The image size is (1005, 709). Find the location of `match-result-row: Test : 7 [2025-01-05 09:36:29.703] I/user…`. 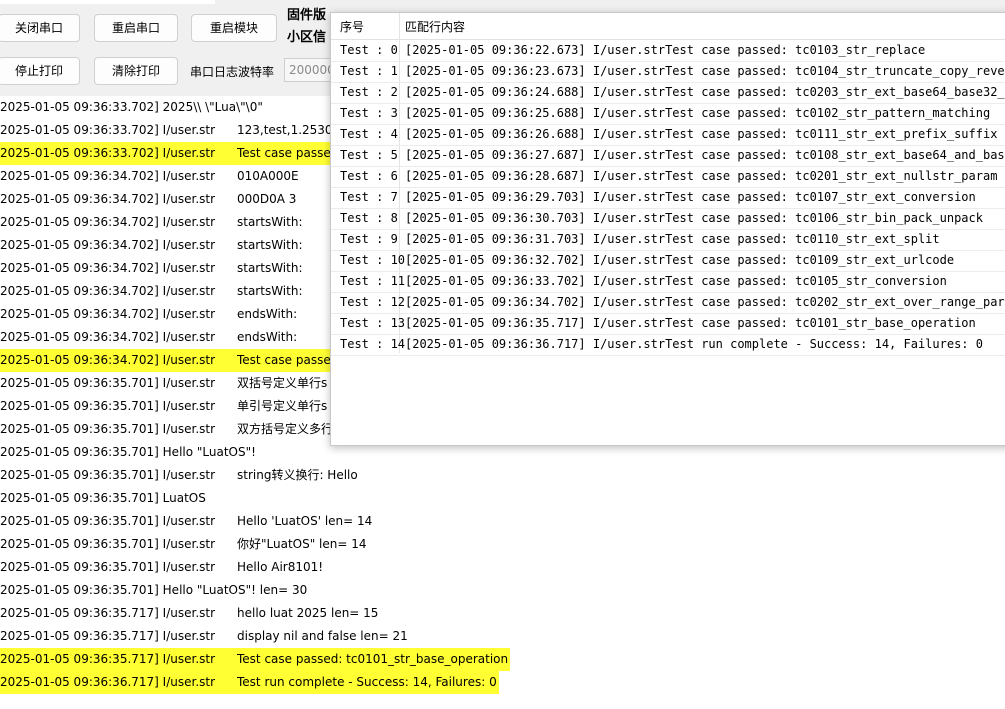

match-result-row: Test : 7 [2025-01-05 09:36:29.703] I/user… is located at coordinates (668, 198).